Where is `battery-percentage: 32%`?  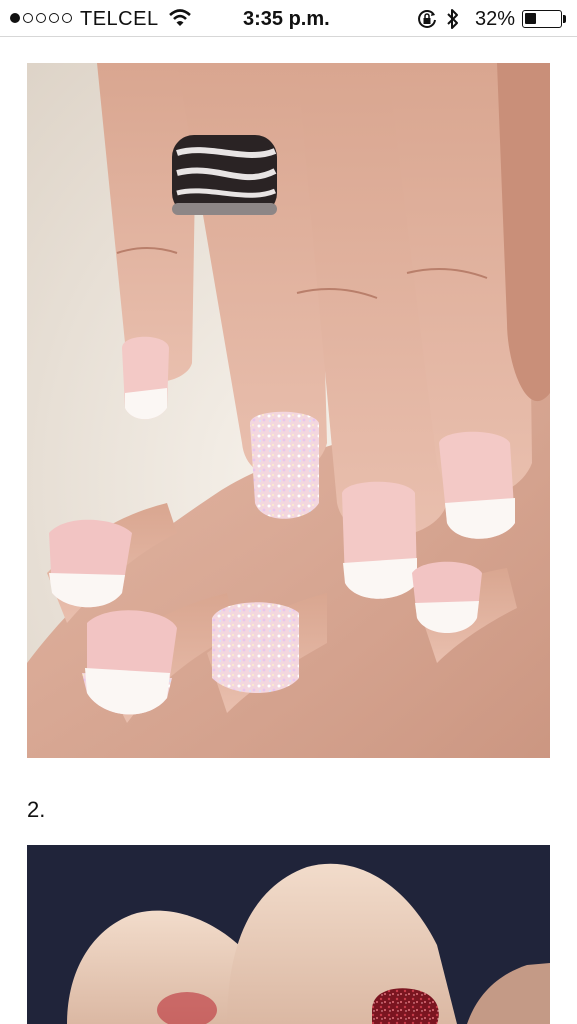 battery-percentage: 32% is located at coordinates (495, 19).